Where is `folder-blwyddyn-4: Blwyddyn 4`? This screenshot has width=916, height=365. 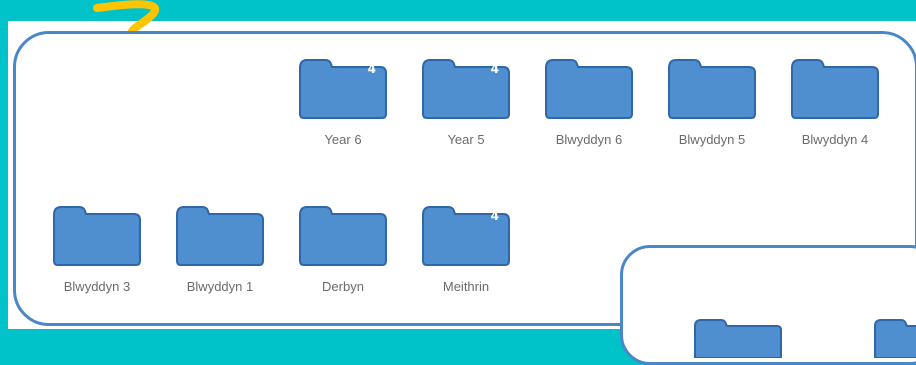
folder-blwyddyn-4: Blwyddyn 4 is located at coordinates (835, 102).